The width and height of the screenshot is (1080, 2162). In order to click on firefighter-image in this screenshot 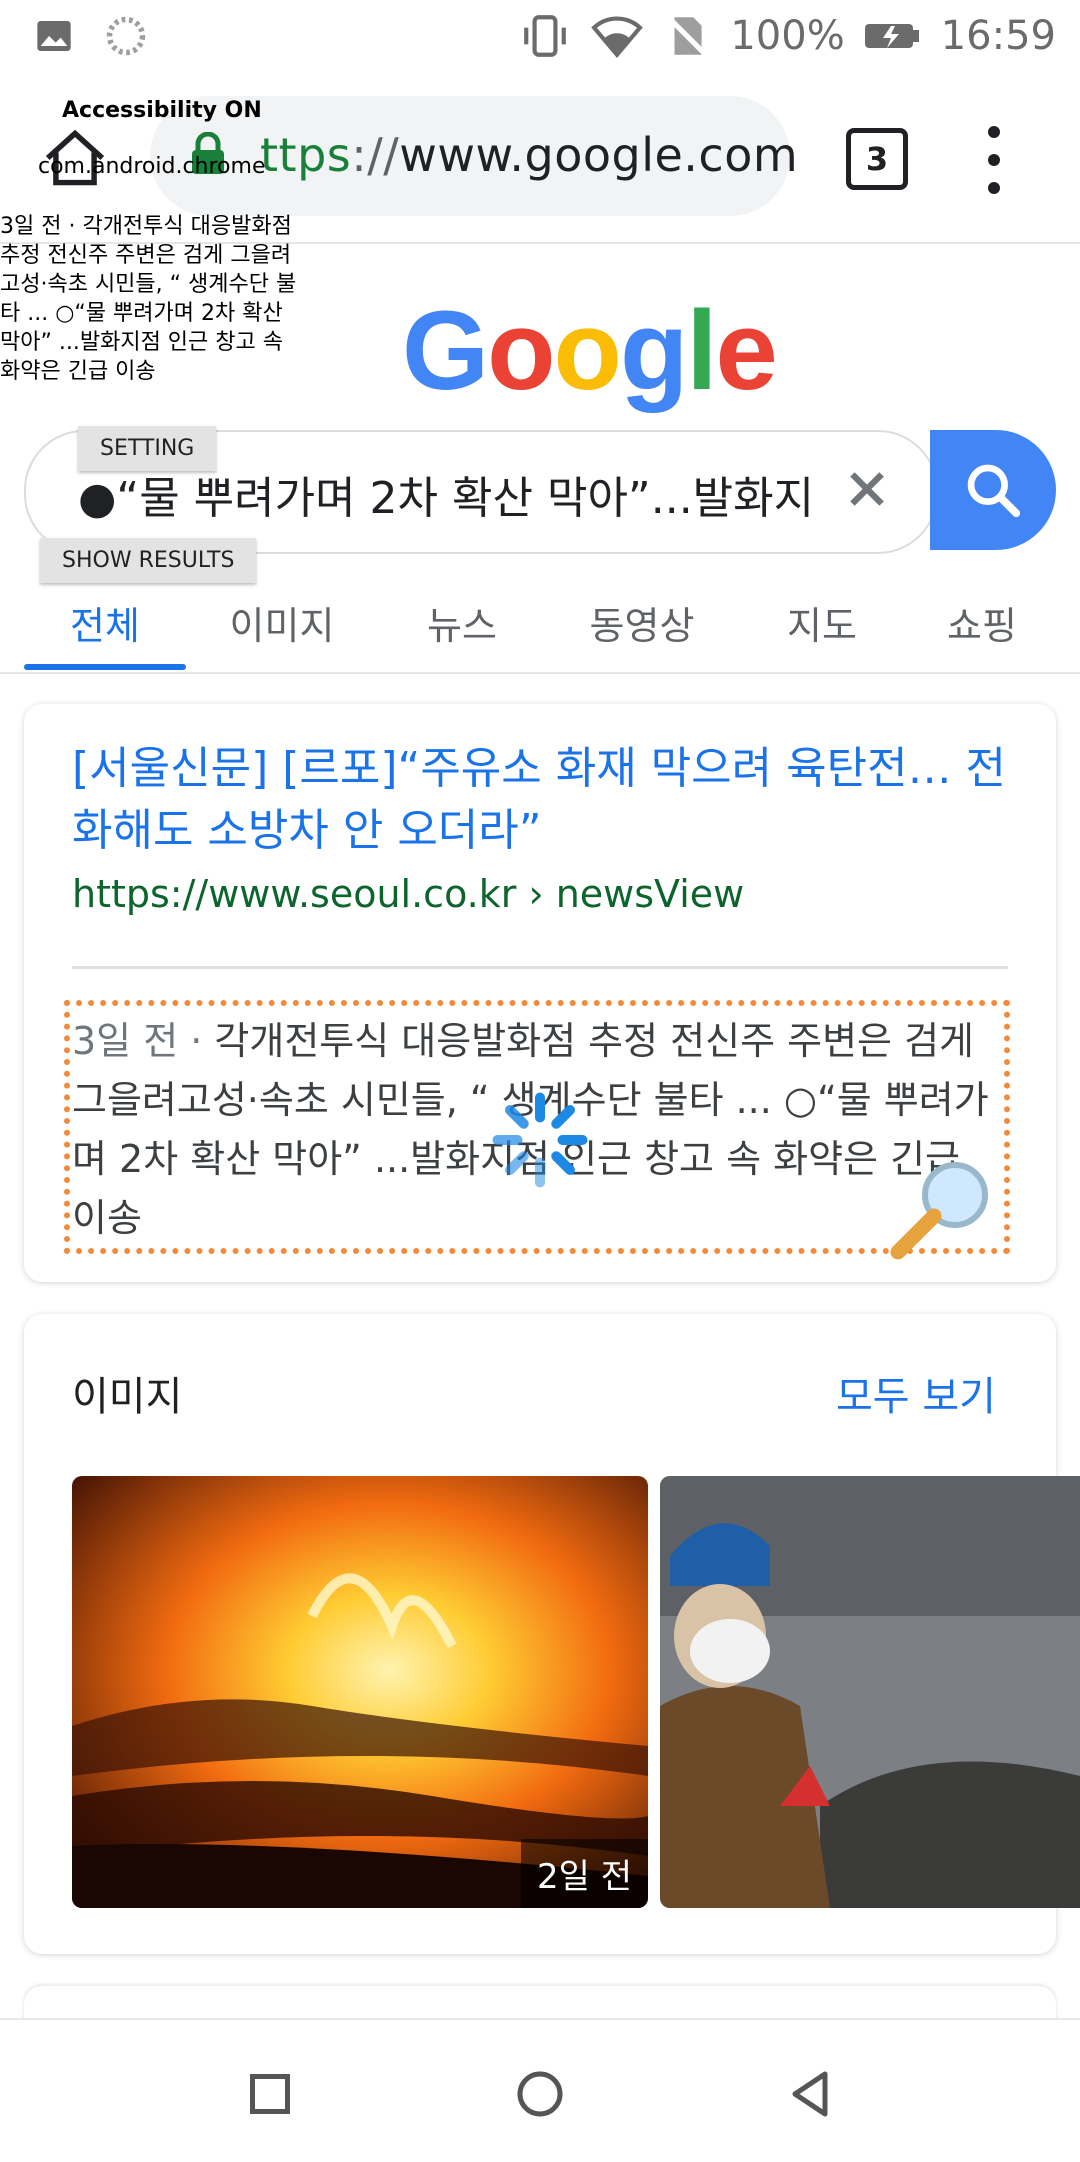, I will do `click(870, 1692)`.